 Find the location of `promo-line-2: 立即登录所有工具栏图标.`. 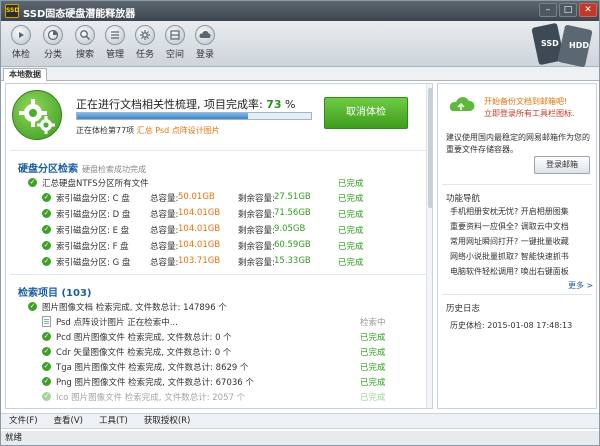

promo-line-2: 立即登录所有工具栏图标. is located at coordinates (529, 113).